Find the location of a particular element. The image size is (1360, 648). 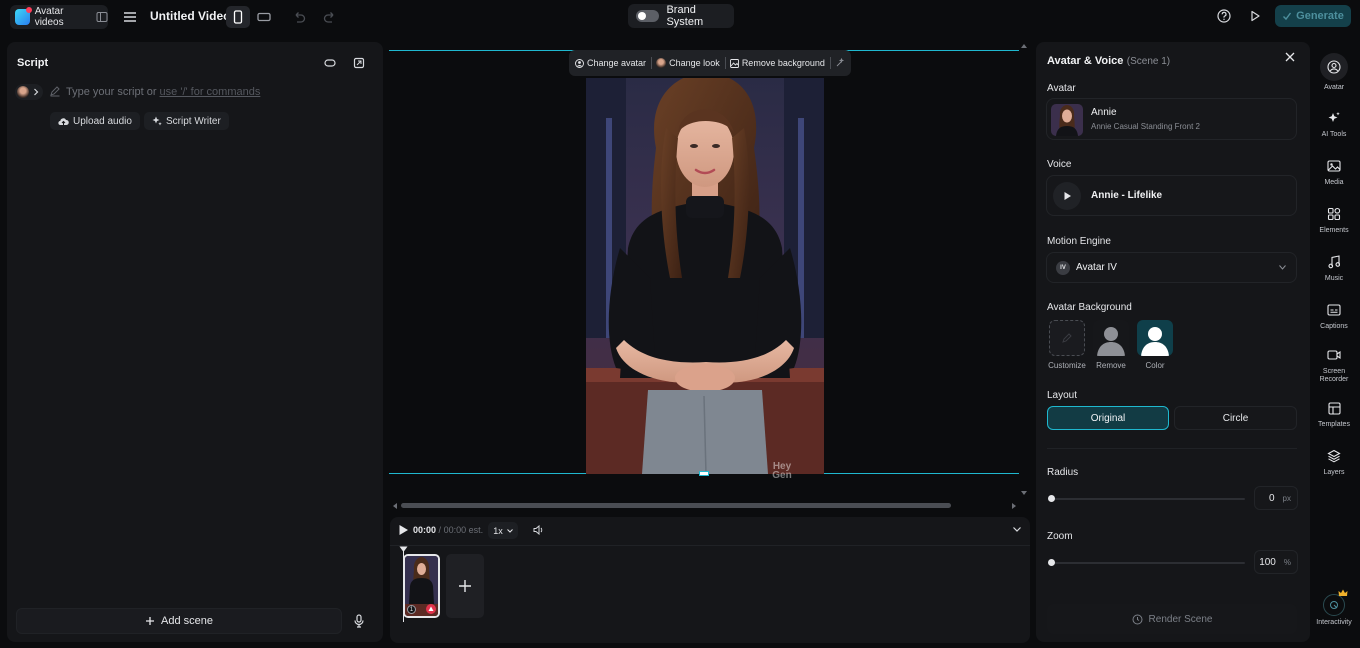

generate-button: Generate is located at coordinates (1313, 16).